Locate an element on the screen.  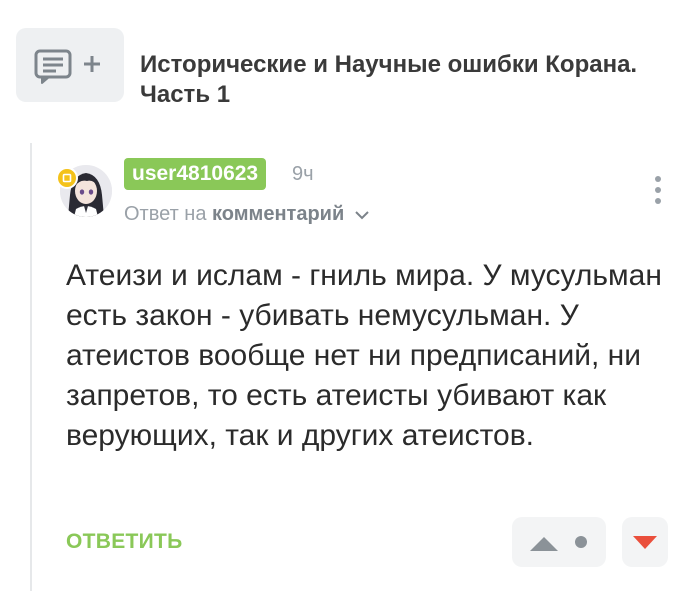
downvote-icon is located at coordinates (645, 542).